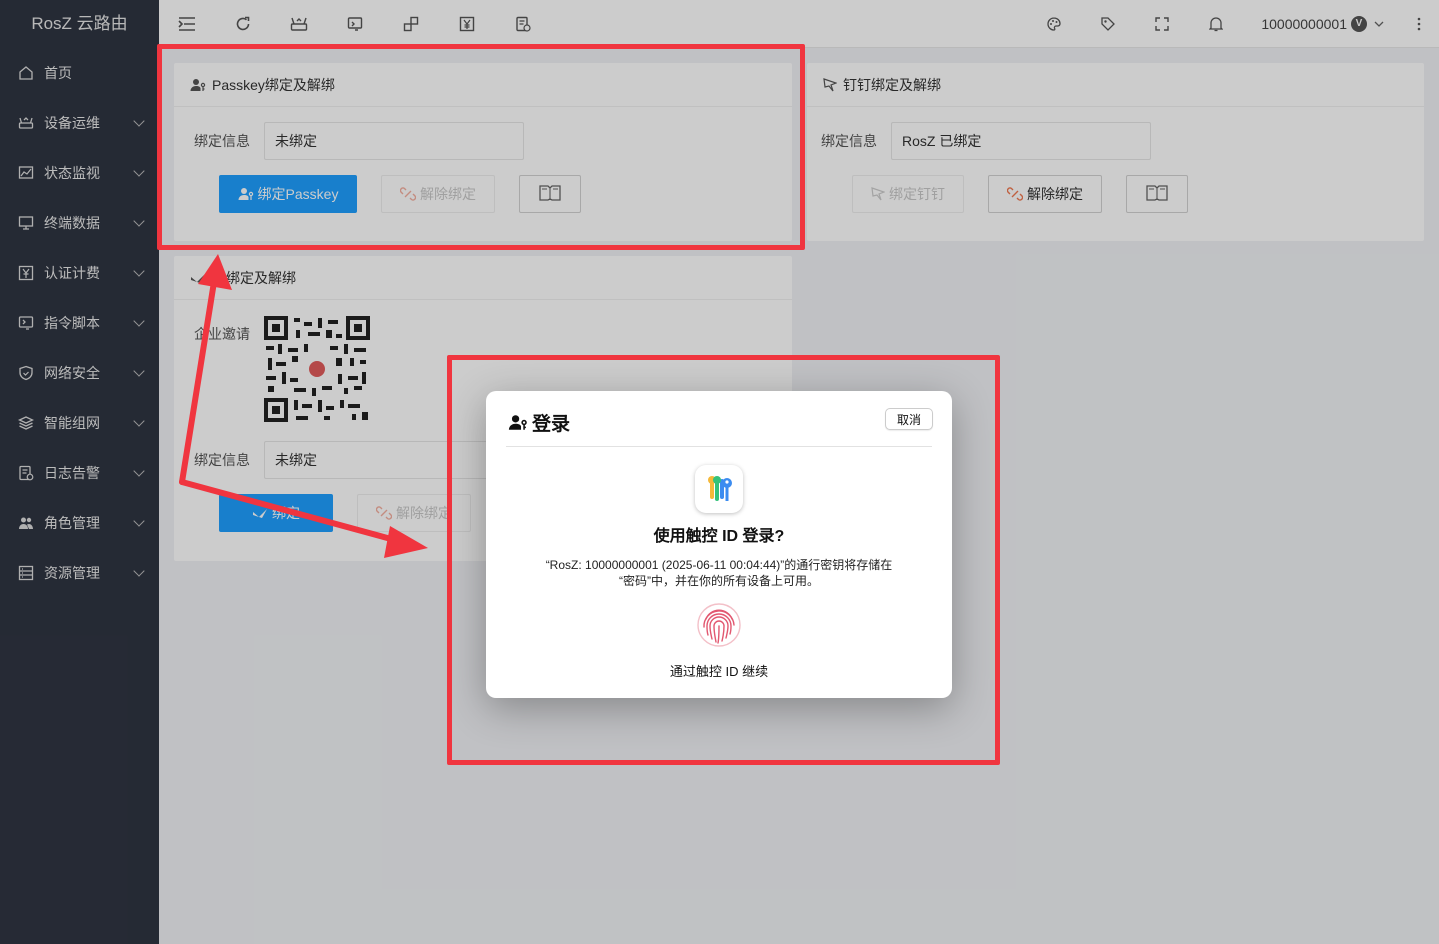  I want to click on dialog-cancel-button: 取消, so click(909, 419).